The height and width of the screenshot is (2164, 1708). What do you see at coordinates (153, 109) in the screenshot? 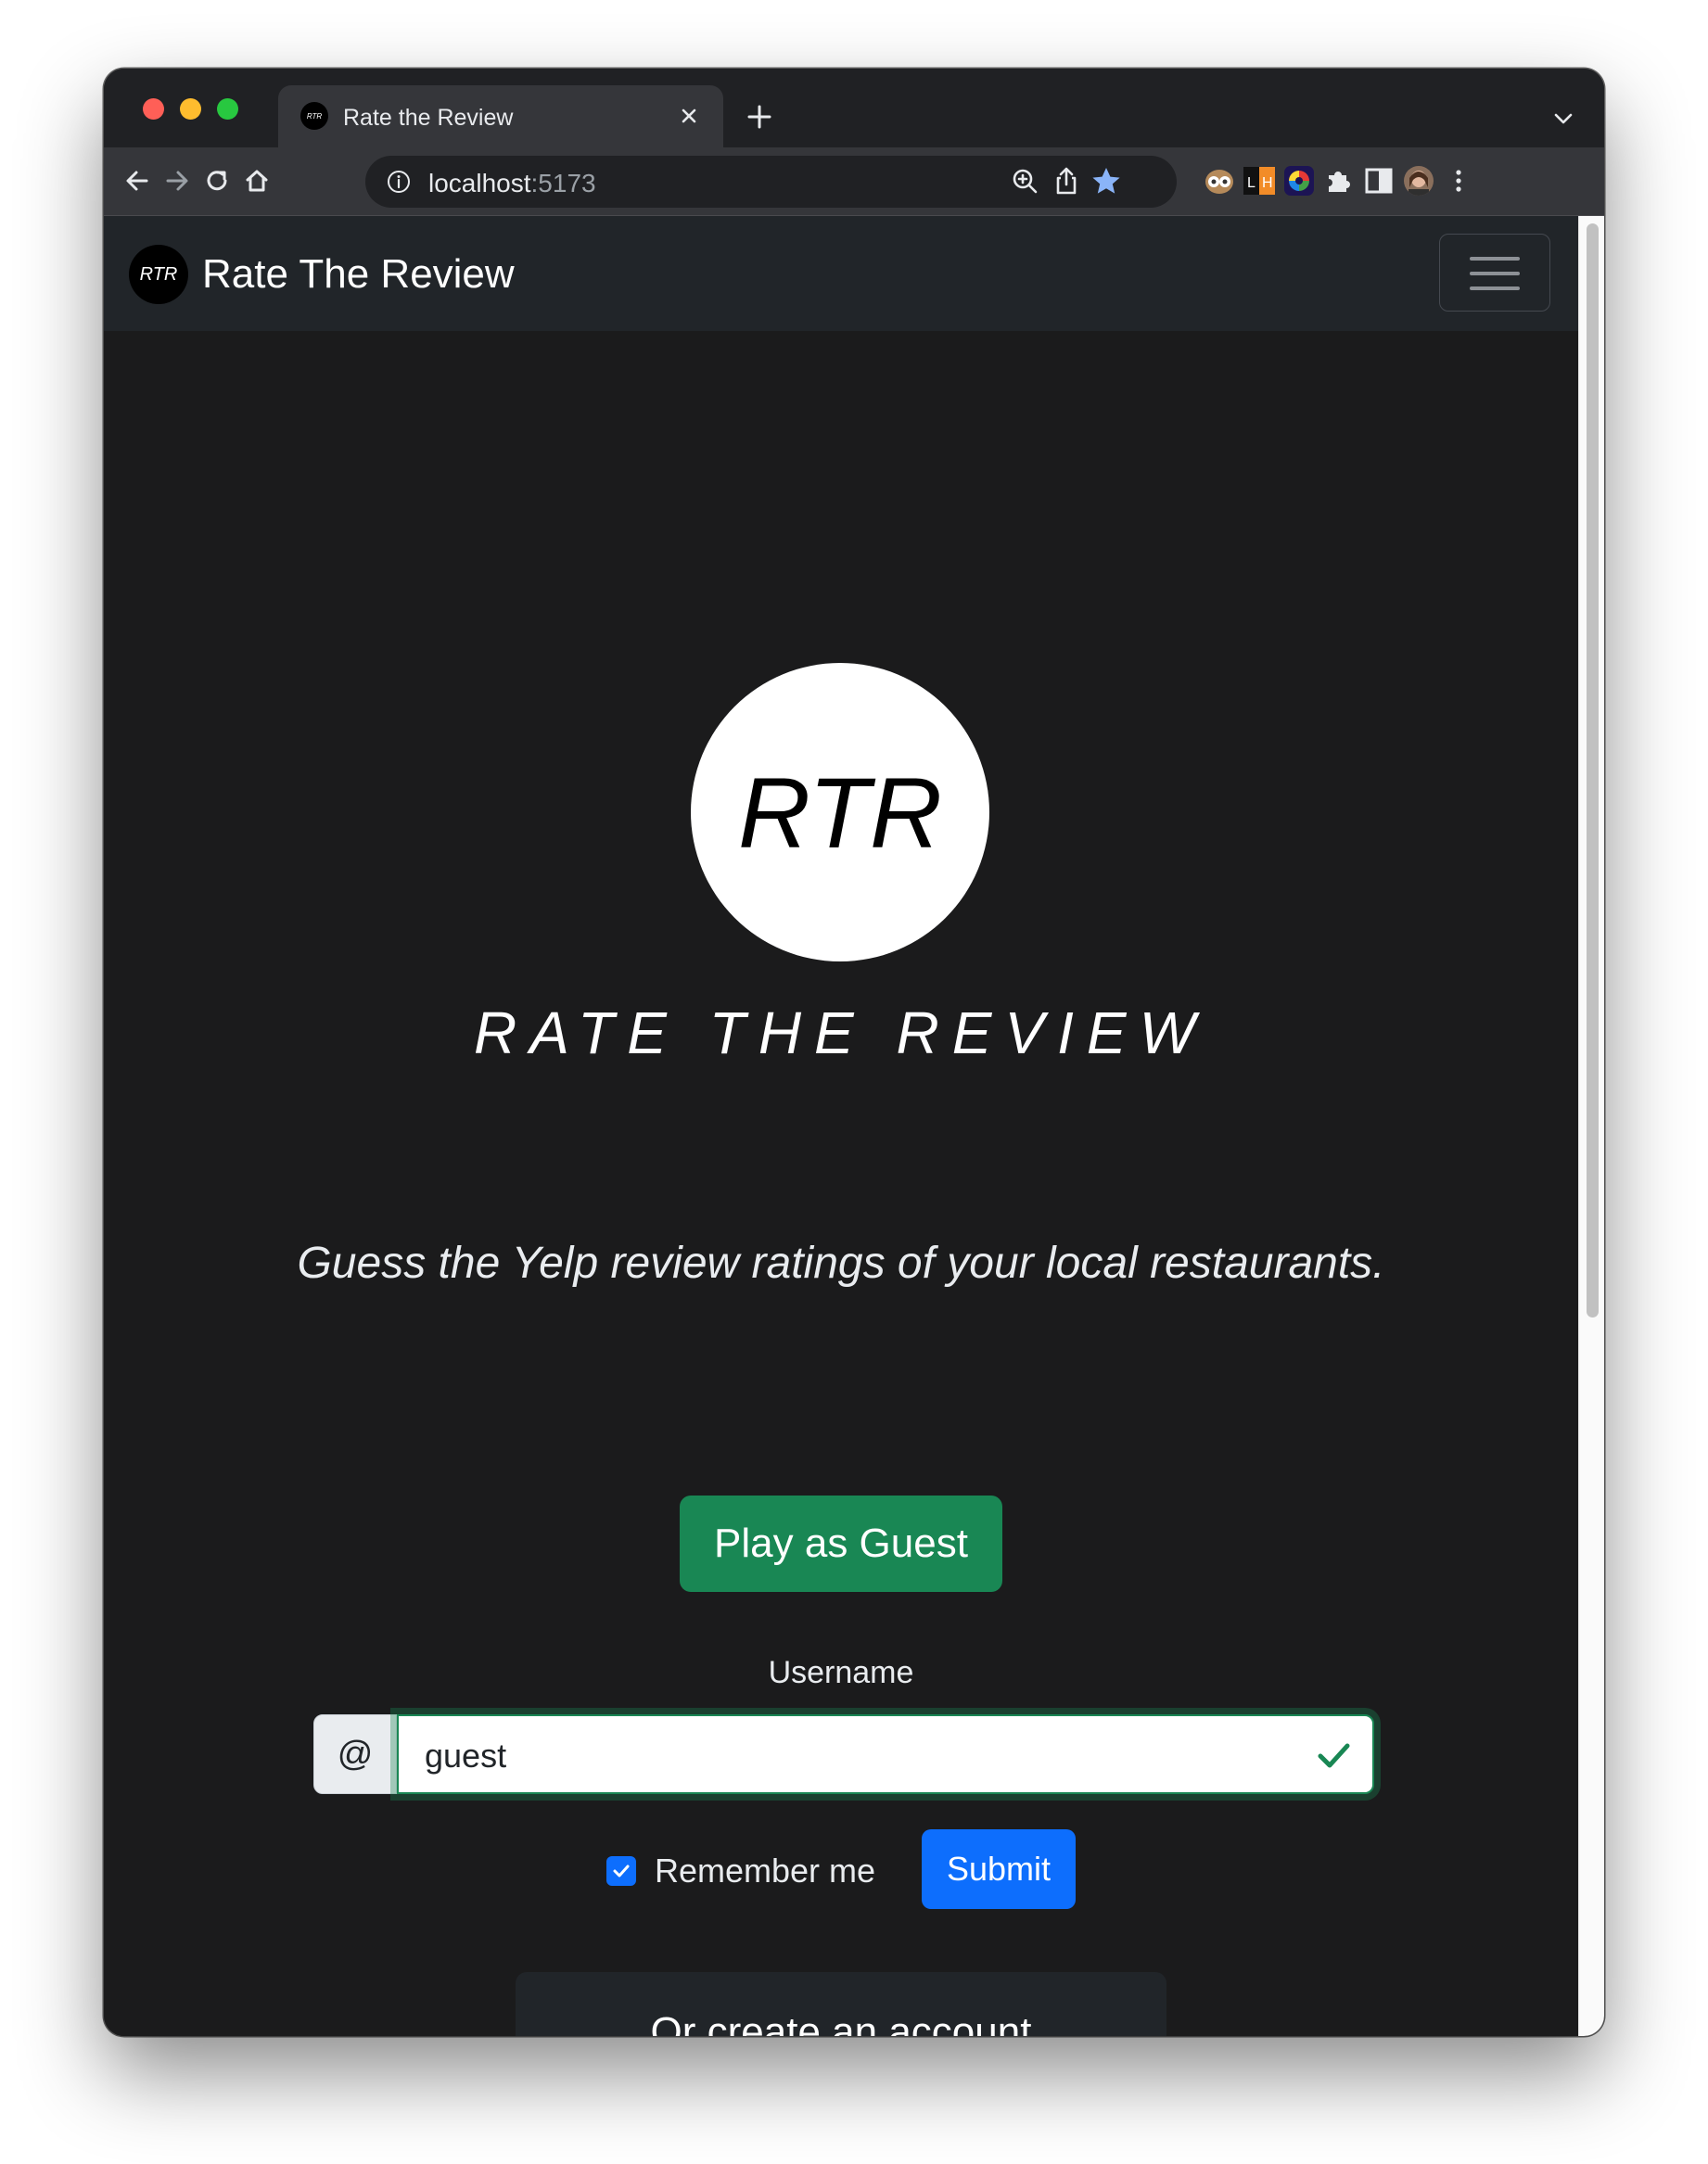
I see `close-window-button` at bounding box center [153, 109].